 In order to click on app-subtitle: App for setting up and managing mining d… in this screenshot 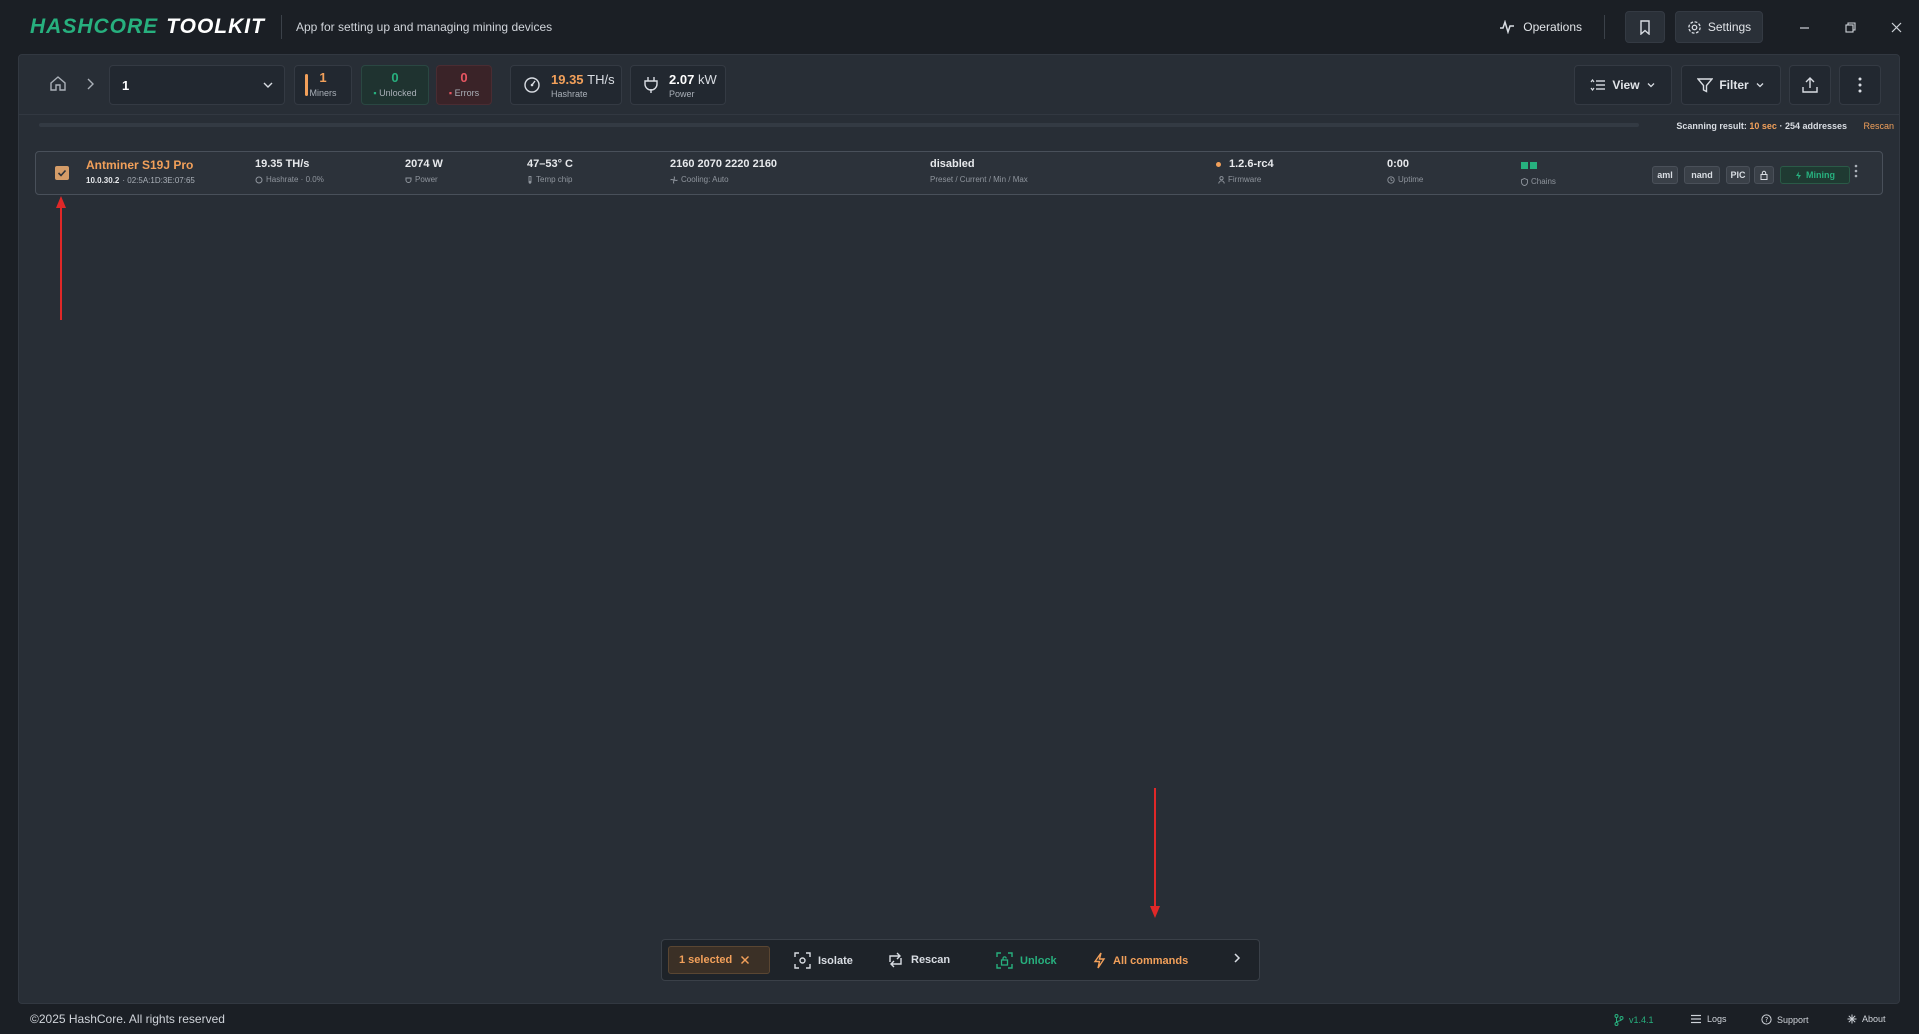, I will do `click(424, 27)`.